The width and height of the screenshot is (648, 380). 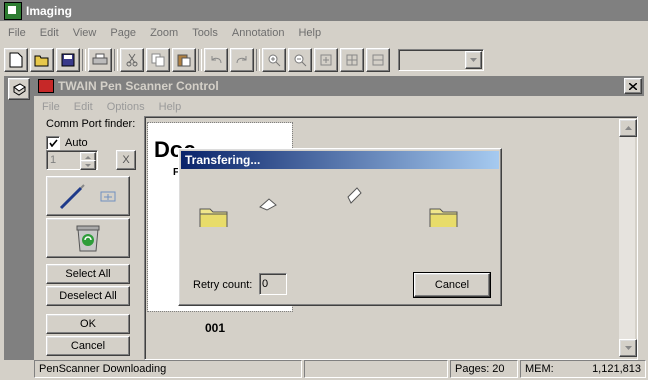 I want to click on port-spinner-value: 1, so click(x=53, y=160).